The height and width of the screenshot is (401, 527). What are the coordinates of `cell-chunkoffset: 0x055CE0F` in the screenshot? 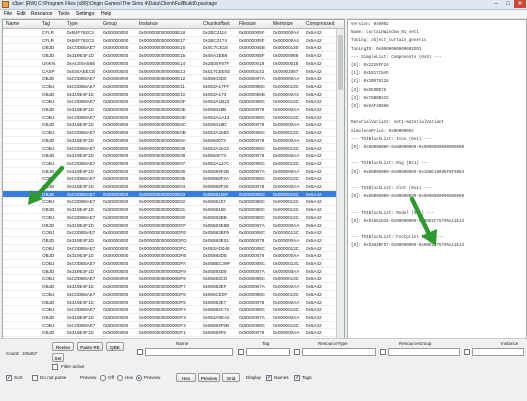 It's located at (215, 294).